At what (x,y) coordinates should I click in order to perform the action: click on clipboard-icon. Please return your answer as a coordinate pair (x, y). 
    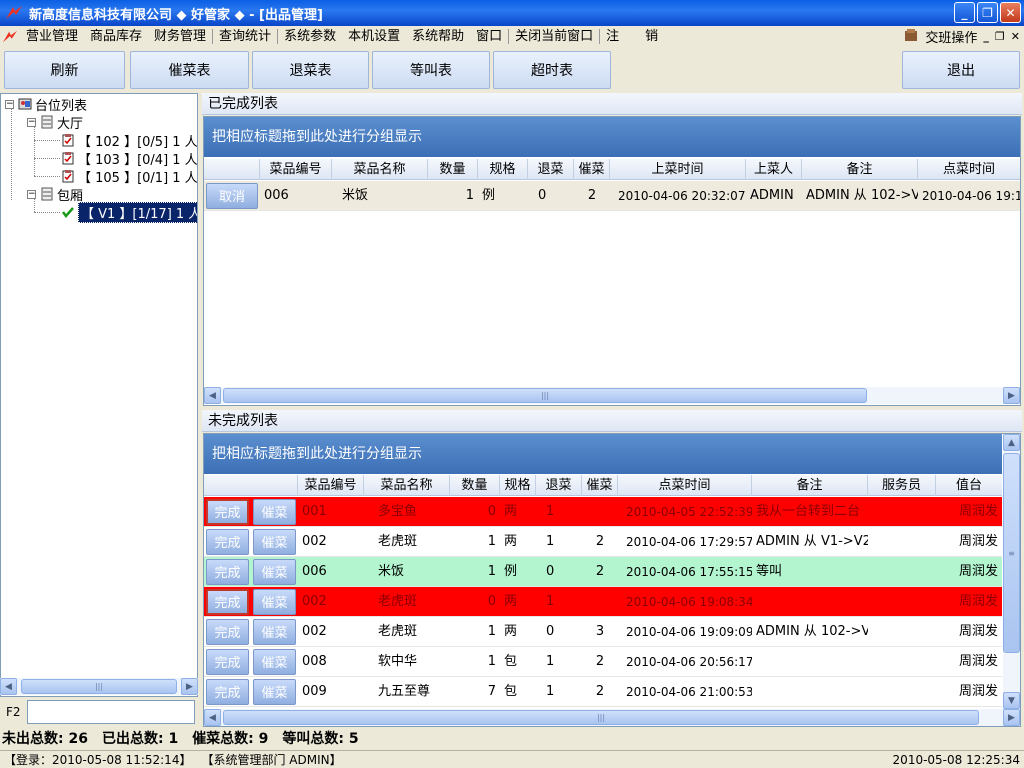
    Looking at the image, I should click on (68, 158).